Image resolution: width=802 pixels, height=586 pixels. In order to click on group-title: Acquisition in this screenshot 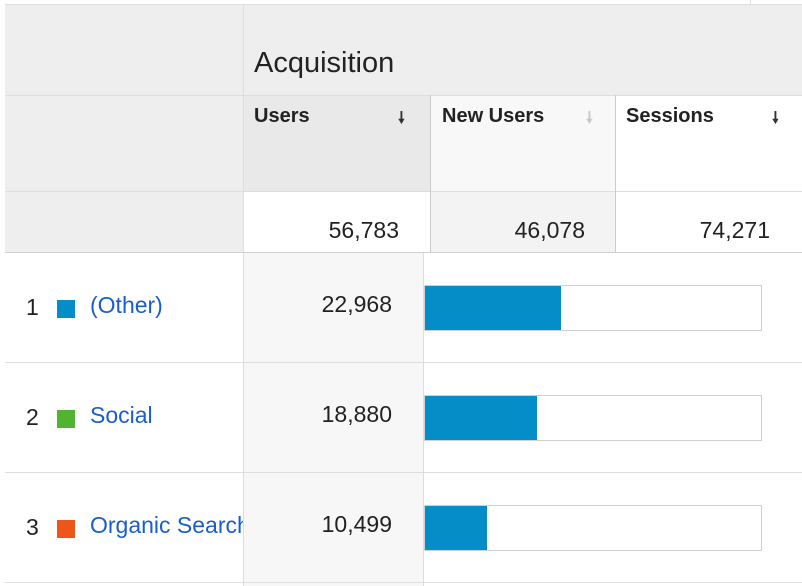, I will do `click(324, 63)`.